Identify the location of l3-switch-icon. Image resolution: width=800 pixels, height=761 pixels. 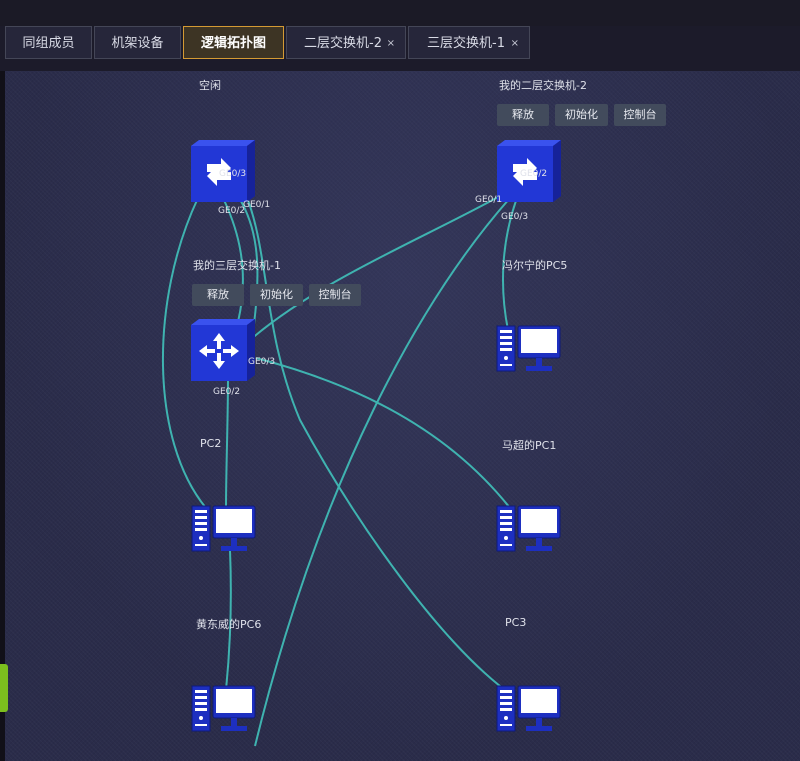
(223, 350).